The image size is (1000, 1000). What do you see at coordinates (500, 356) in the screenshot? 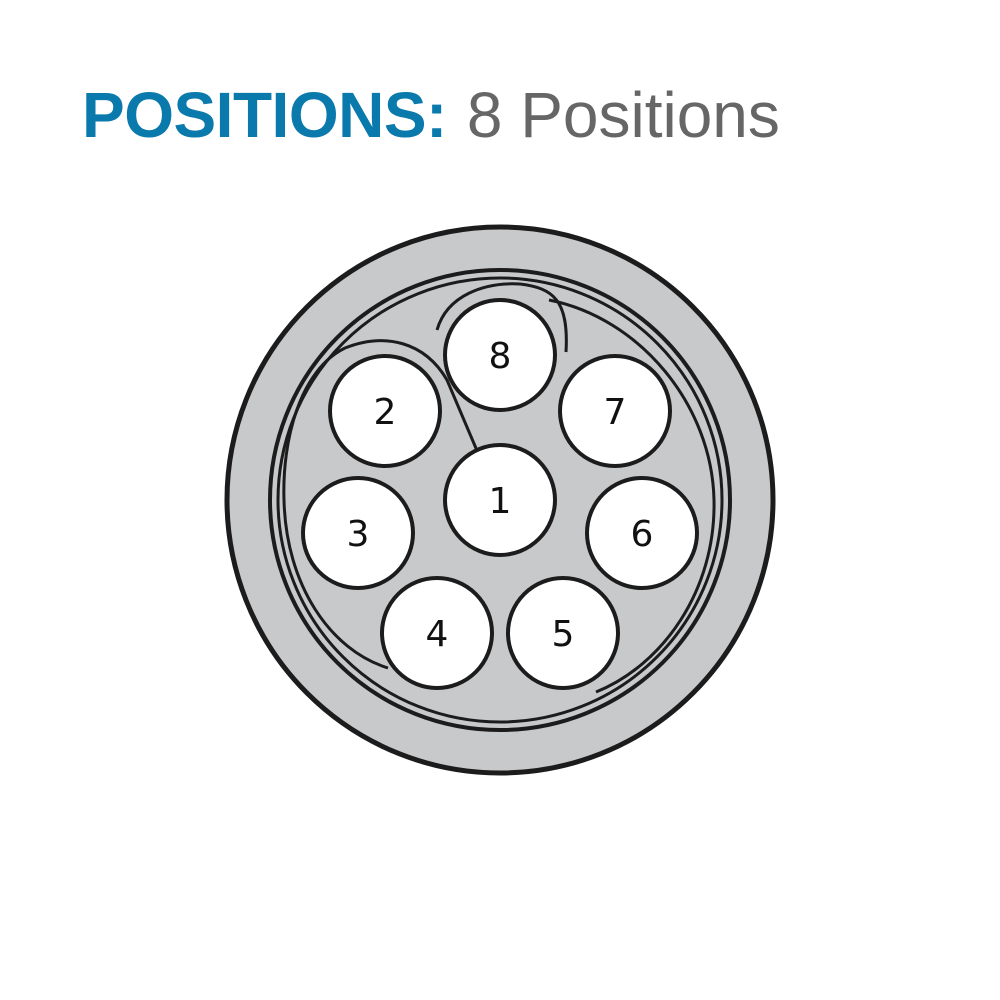
I see `contact-label-8: 8` at bounding box center [500, 356].